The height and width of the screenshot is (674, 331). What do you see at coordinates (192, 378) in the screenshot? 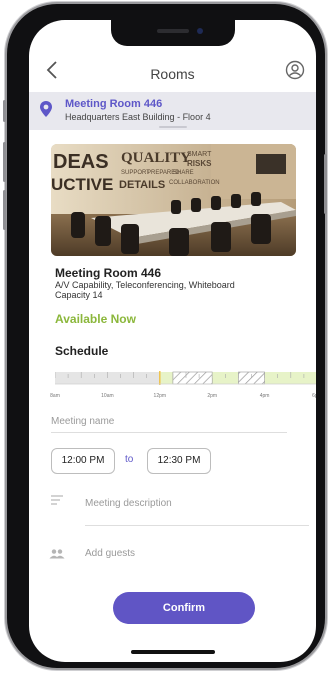
I see `schedule-booked-block` at bounding box center [192, 378].